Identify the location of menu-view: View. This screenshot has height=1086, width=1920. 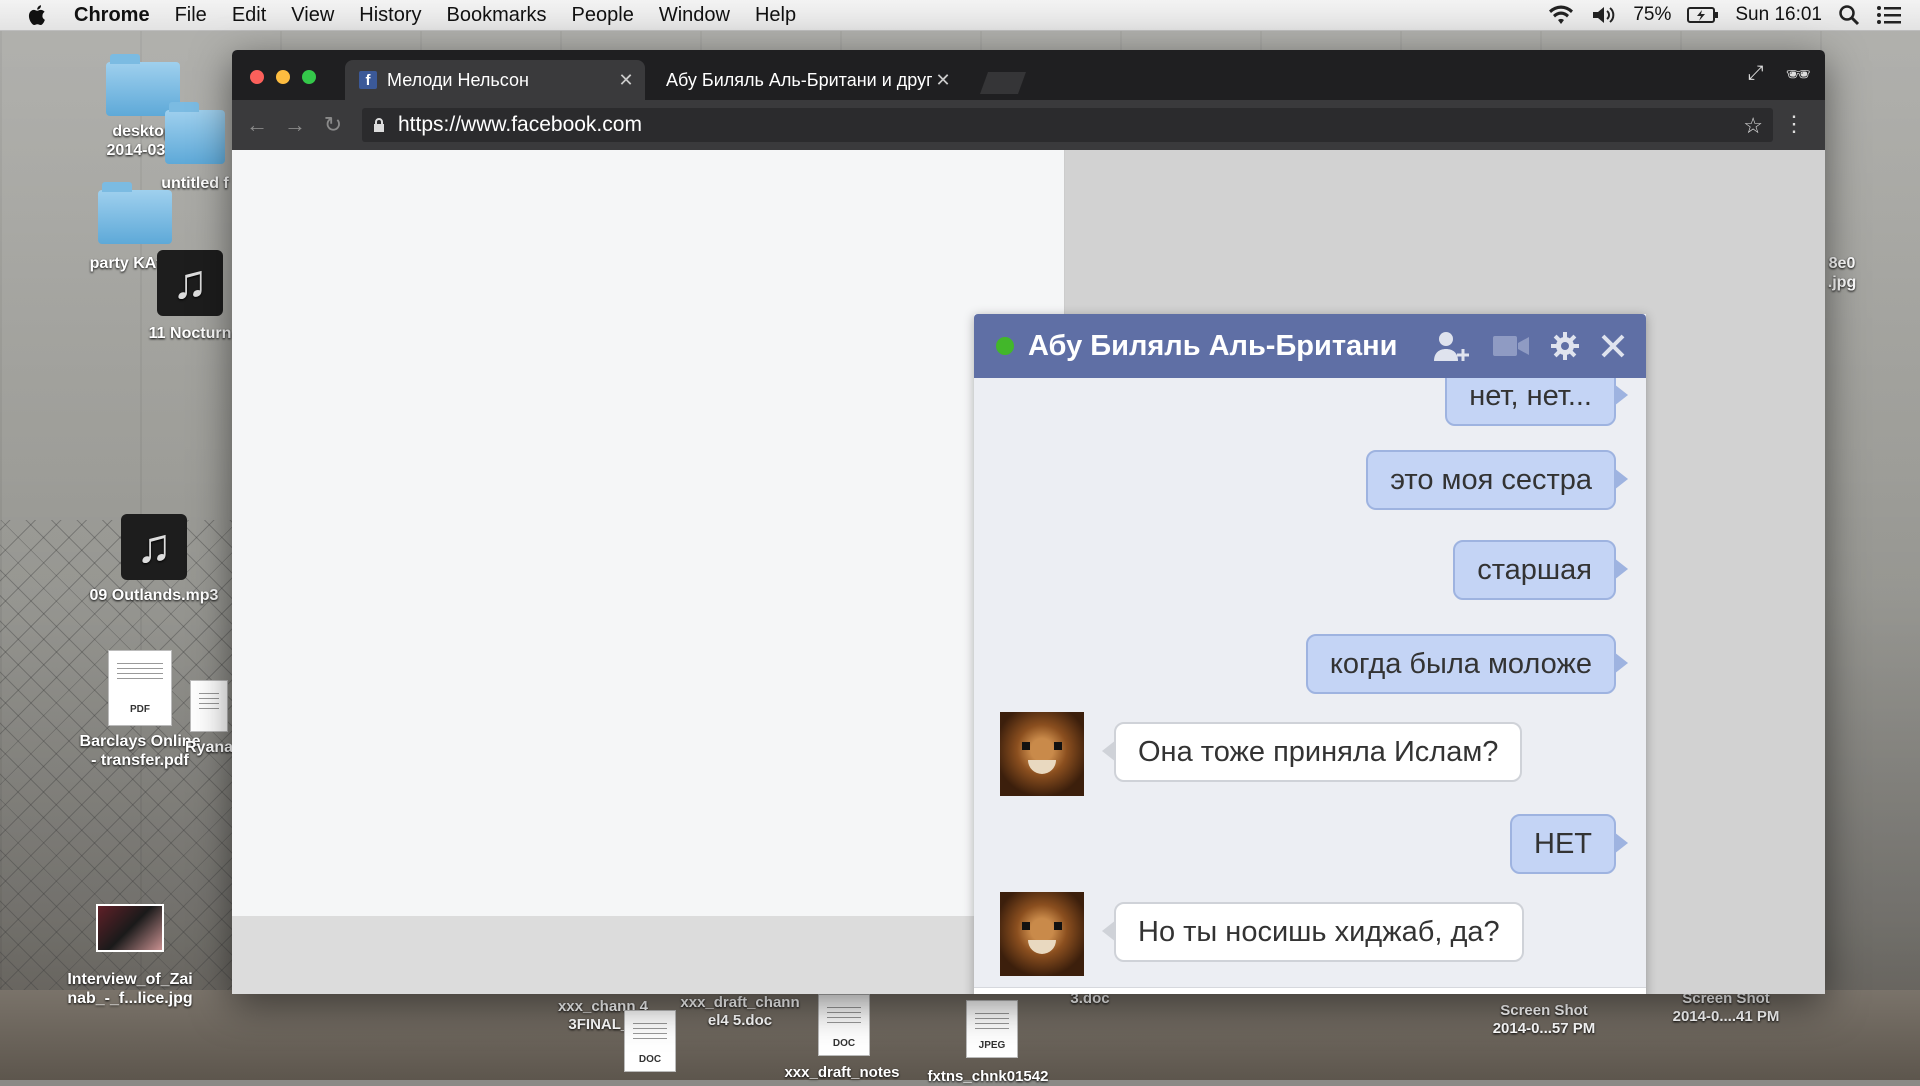
(312, 15).